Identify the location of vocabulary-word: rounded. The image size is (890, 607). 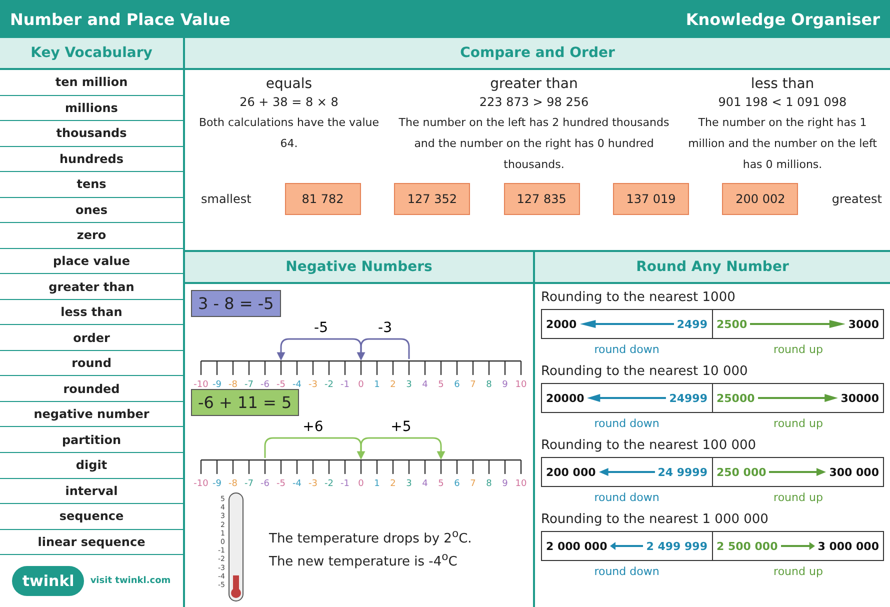
(91, 389).